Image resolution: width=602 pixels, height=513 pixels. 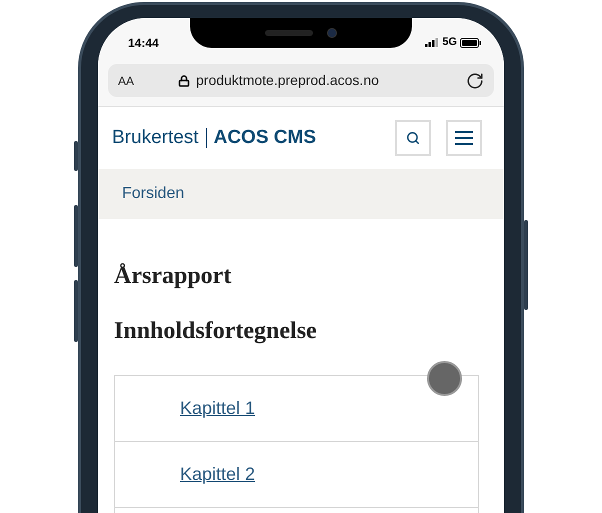 What do you see at coordinates (218, 408) in the screenshot?
I see `chapter-link: Kapittel 1` at bounding box center [218, 408].